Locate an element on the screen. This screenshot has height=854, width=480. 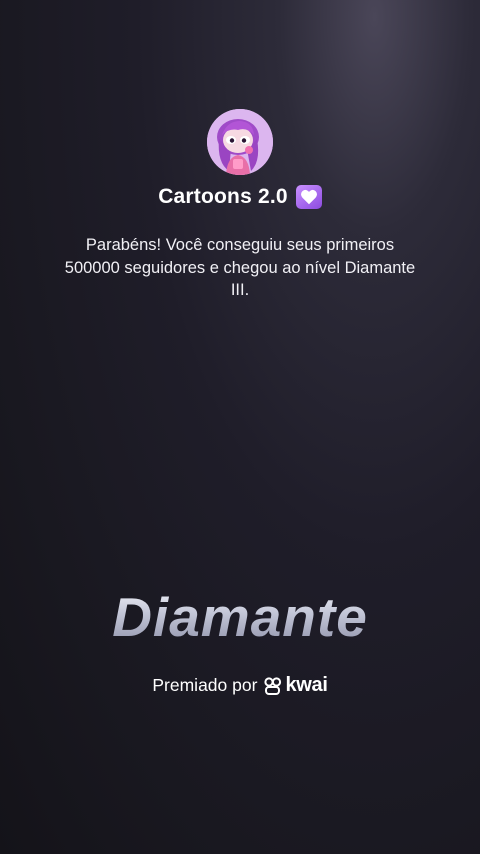
brand-name: kwai is located at coordinates (306, 685).